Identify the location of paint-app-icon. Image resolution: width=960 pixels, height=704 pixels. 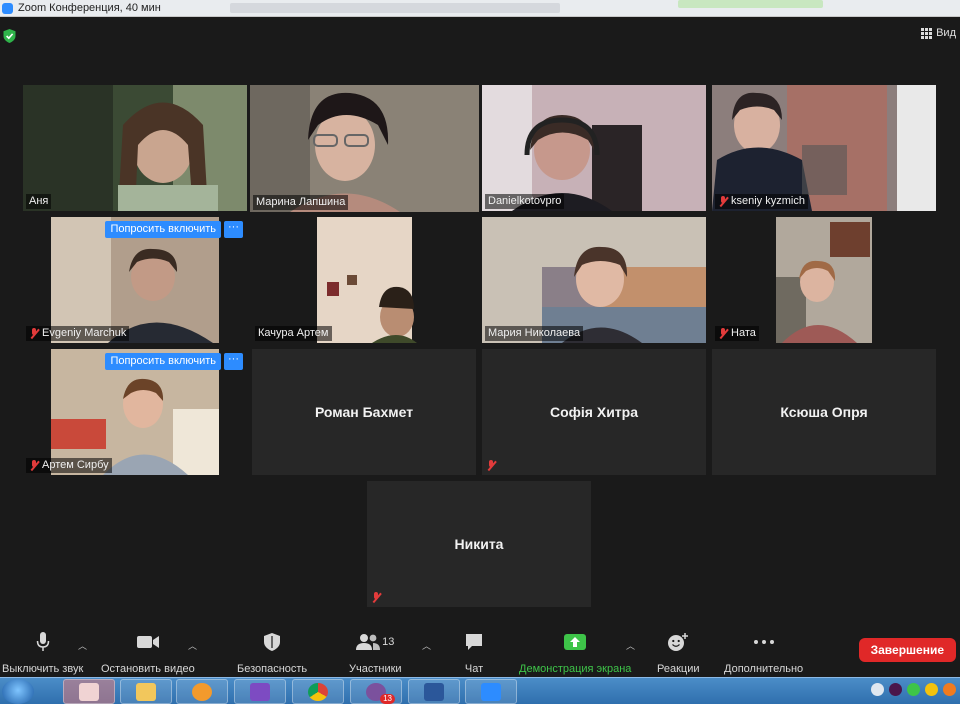
(89, 691).